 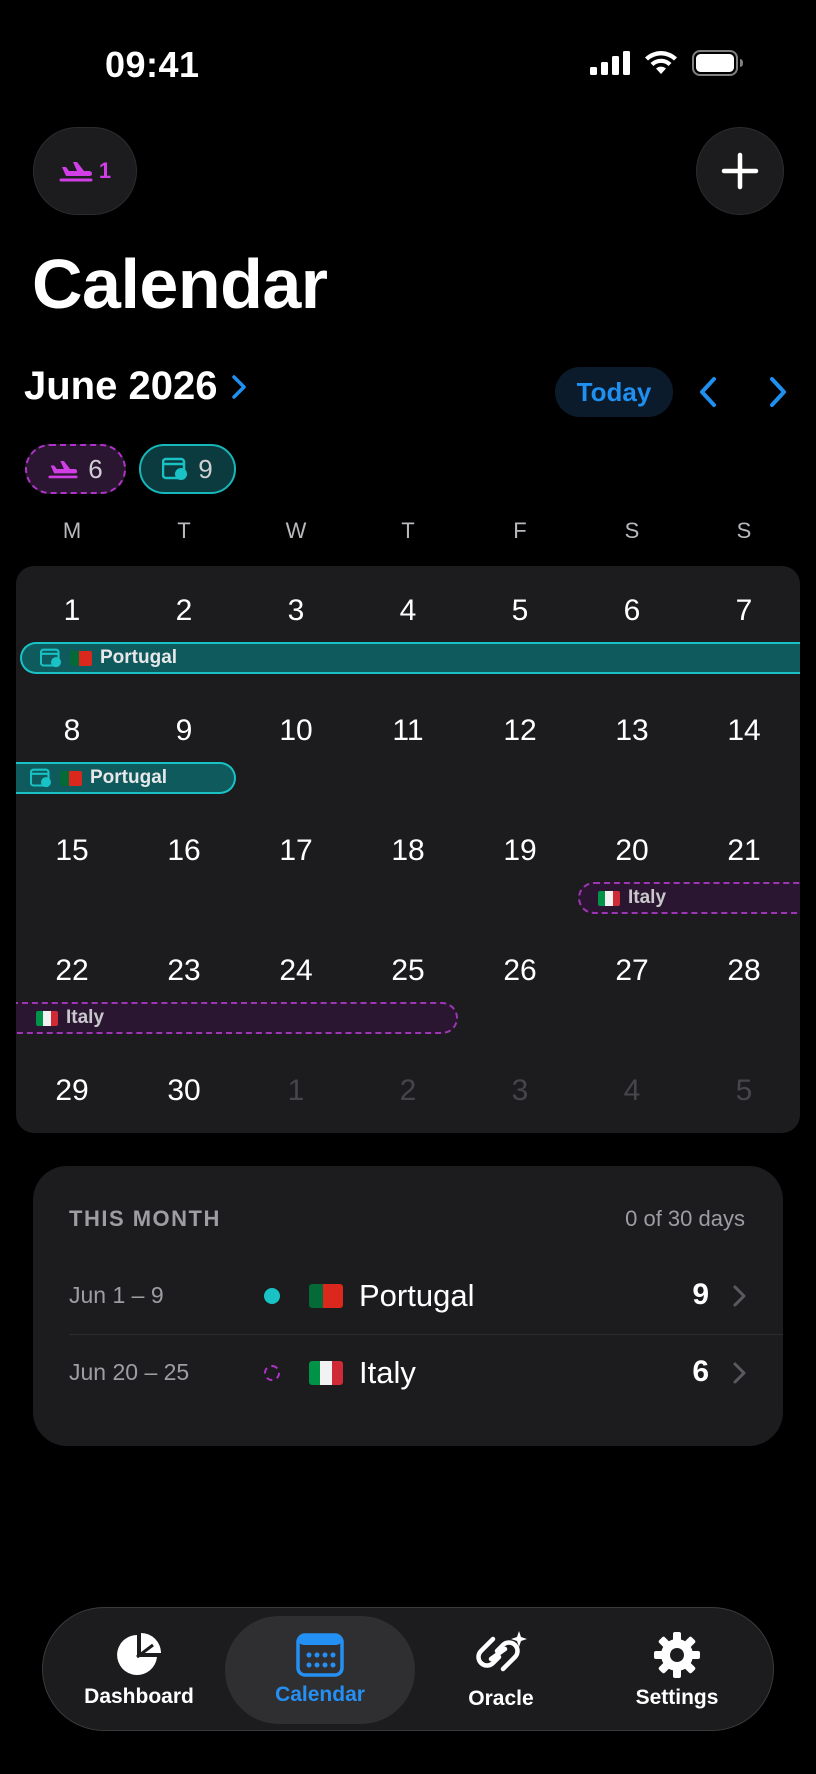 I want to click on calendar-day: 29, so click(x=72, y=1091).